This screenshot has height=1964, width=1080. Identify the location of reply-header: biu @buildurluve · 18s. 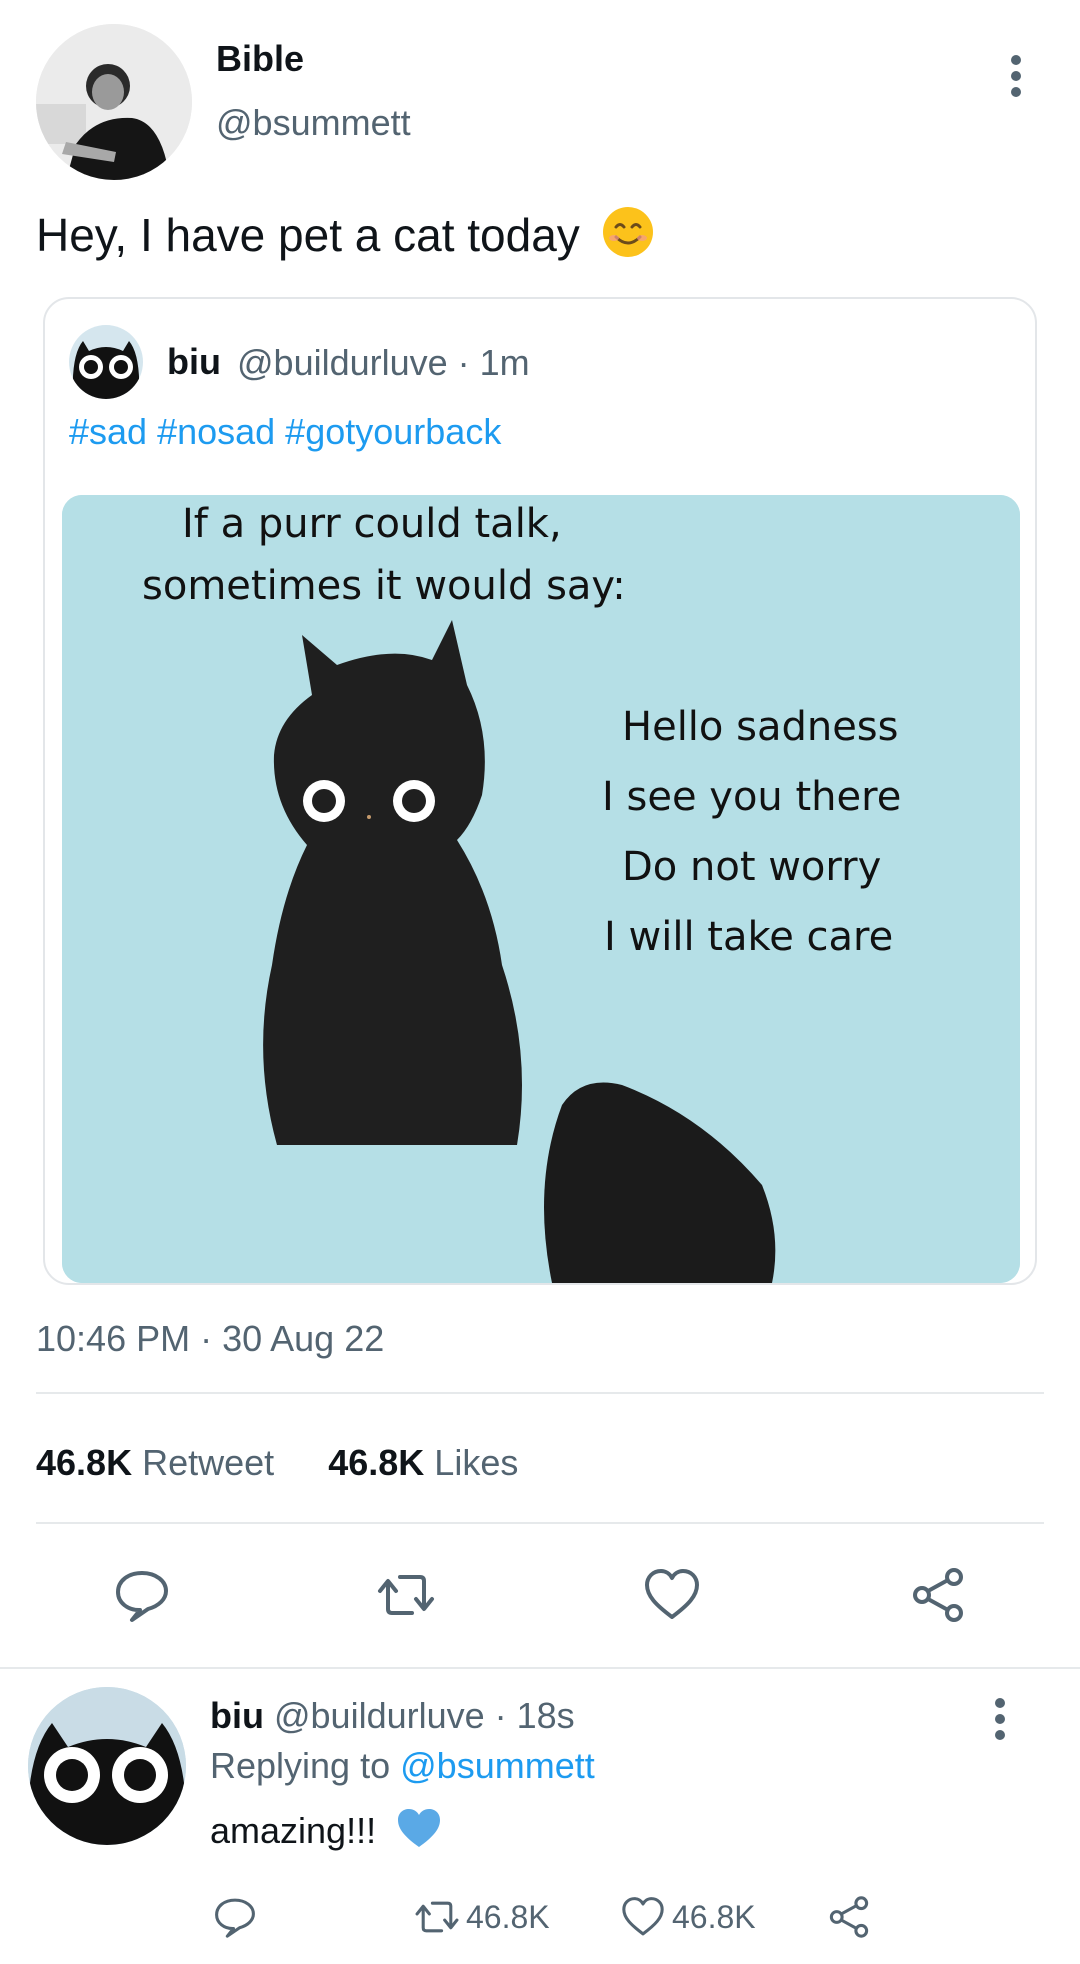
(392, 1716).